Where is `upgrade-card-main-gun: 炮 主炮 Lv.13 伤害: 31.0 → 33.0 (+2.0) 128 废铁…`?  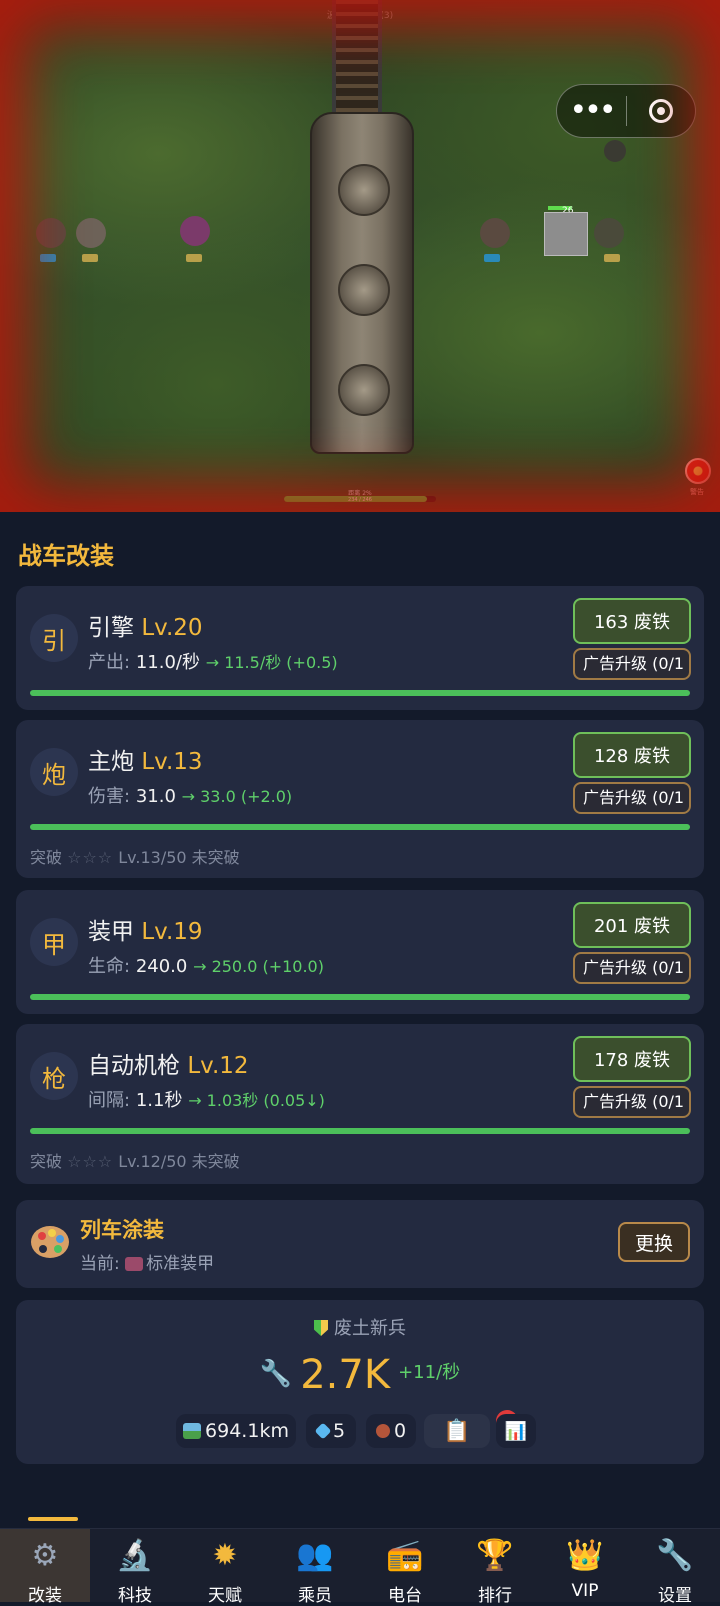 upgrade-card-main-gun: 炮 主炮 Lv.13 伤害: 31.0 → 33.0 (+2.0) 128 废铁… is located at coordinates (360, 799).